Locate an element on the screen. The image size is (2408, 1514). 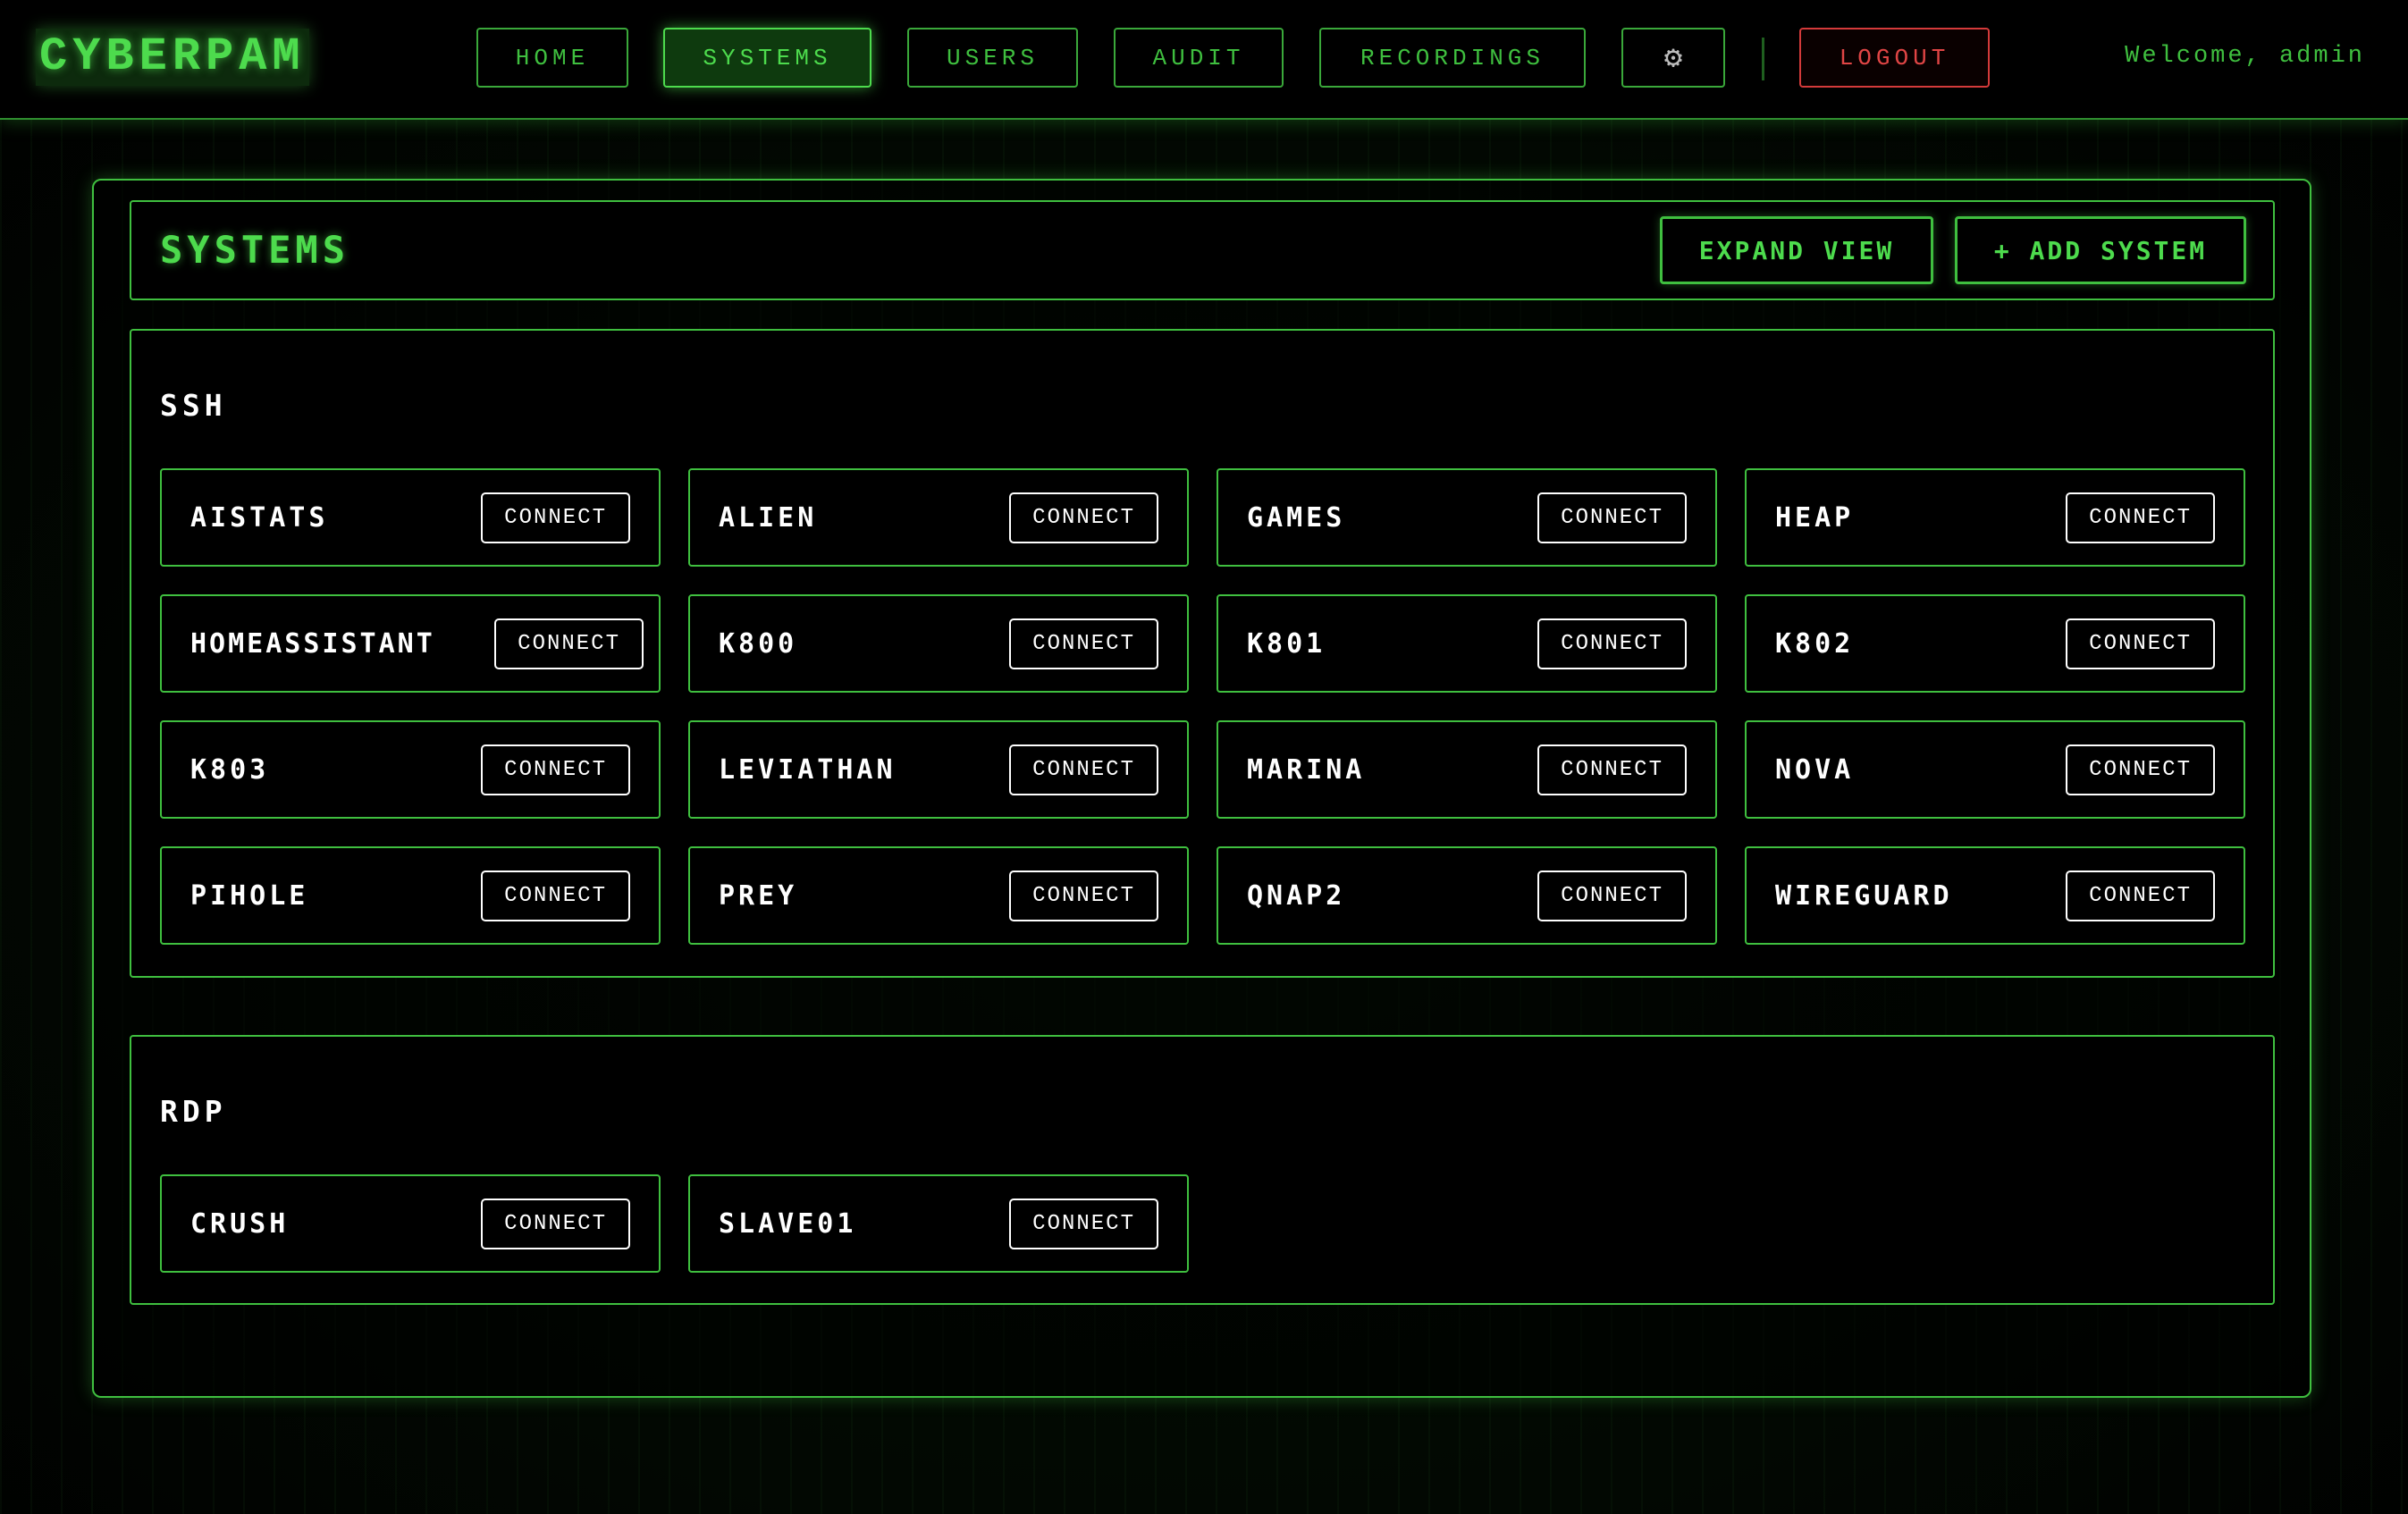
system-card: PREY CONNECT is located at coordinates (939, 895).